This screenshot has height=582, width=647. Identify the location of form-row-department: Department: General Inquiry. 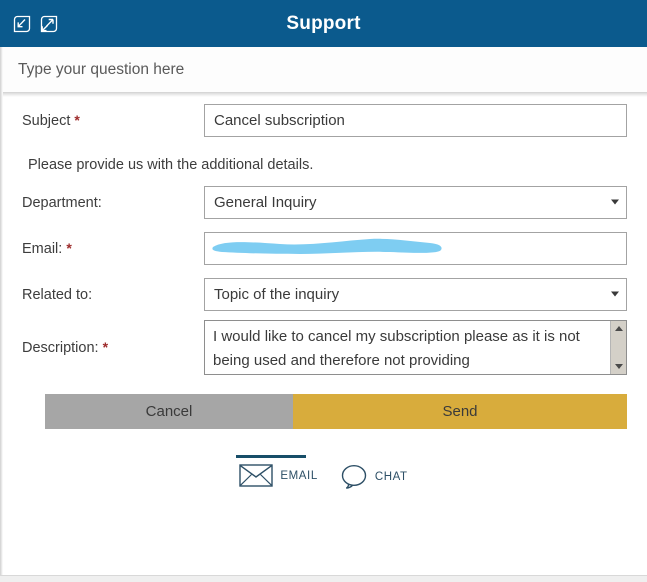
(324, 202).